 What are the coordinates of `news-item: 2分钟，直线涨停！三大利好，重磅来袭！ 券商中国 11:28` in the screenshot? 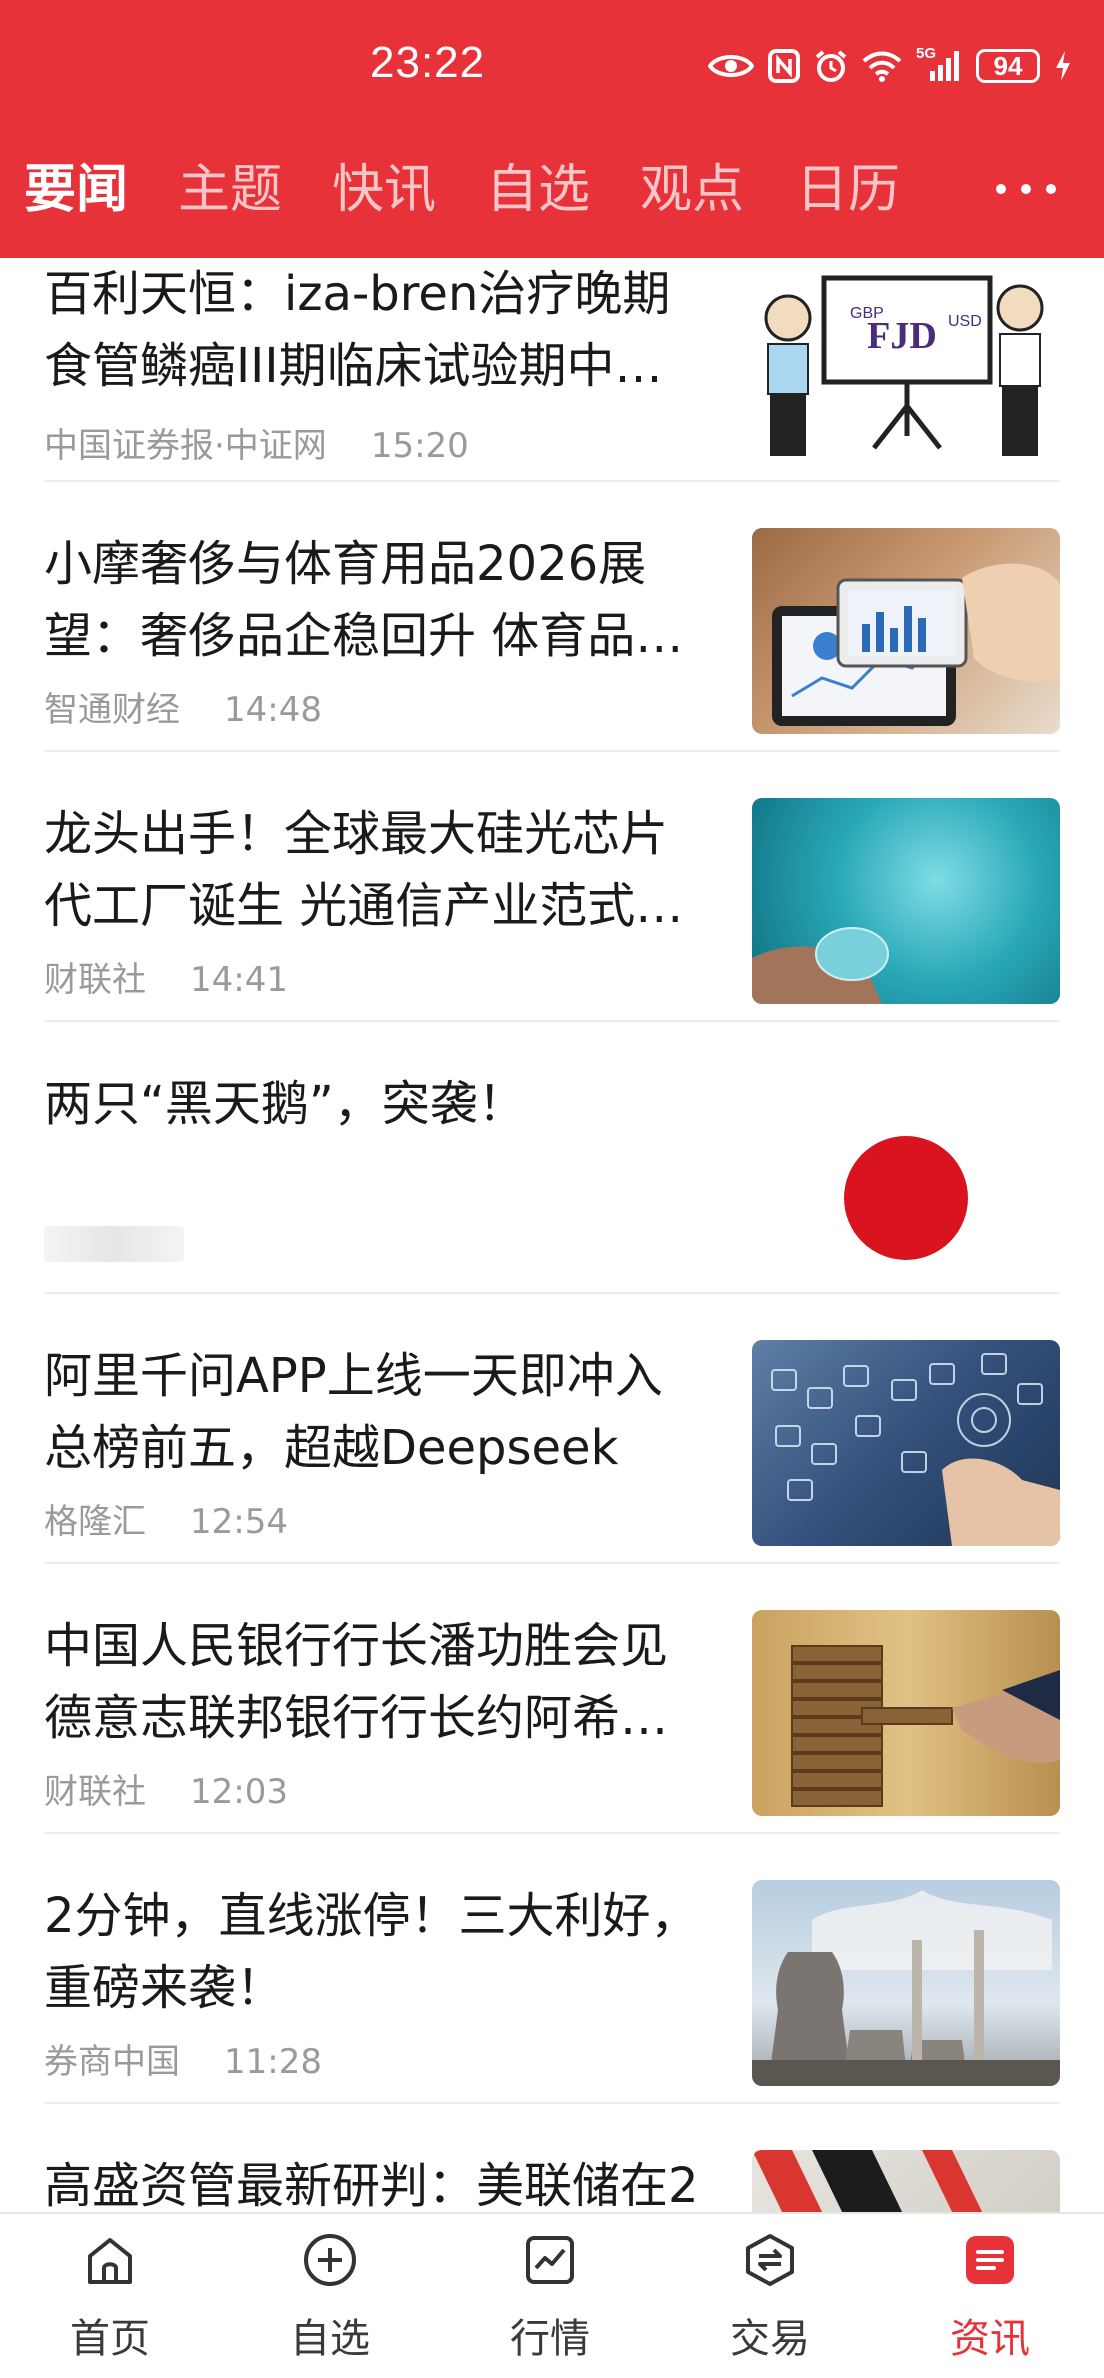 It's located at (552, 1990).